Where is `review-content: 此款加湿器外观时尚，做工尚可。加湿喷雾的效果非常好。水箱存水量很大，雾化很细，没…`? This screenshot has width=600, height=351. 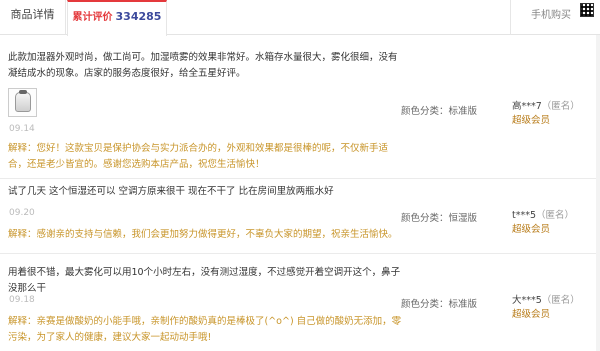
review-content: 此款加湿器外观时尚，做工尚可。加湿喷雾的效果非常好。水箱存水量很大，雾化很细，没… is located at coordinates (203, 66).